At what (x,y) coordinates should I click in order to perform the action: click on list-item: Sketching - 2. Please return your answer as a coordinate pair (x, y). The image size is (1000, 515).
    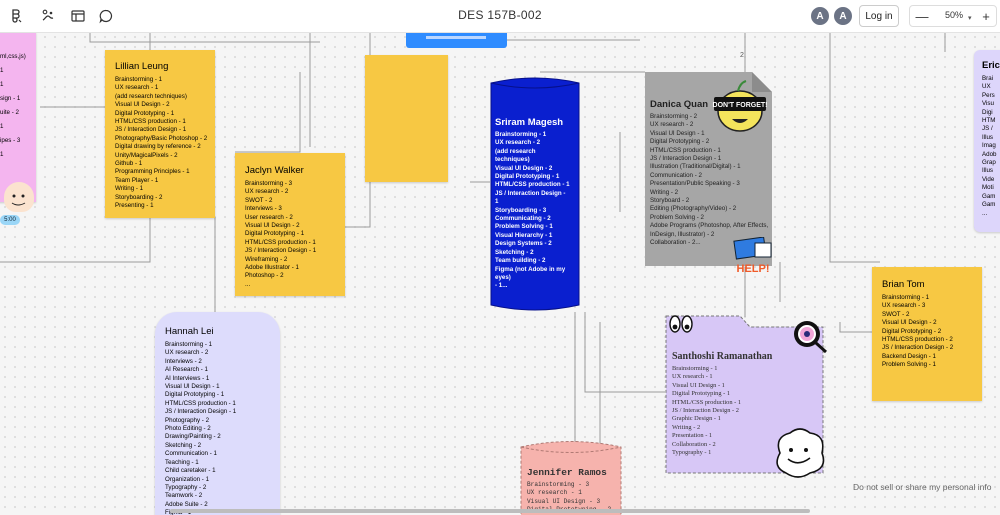
    Looking at the image, I should click on (183, 445).